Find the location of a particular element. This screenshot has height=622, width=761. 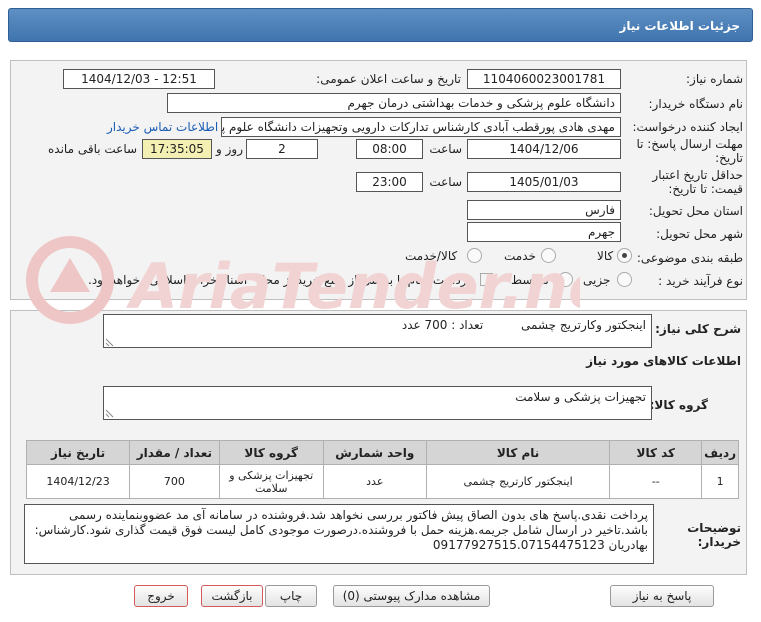

days-remaining-field: 2 is located at coordinates (282, 149).